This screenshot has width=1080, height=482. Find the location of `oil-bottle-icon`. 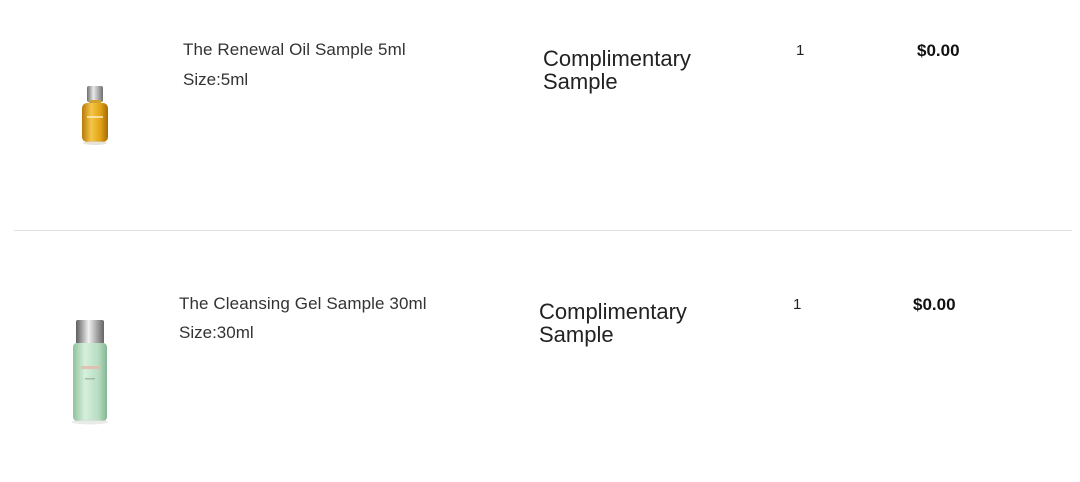

oil-bottle-icon is located at coordinates (95, 115).